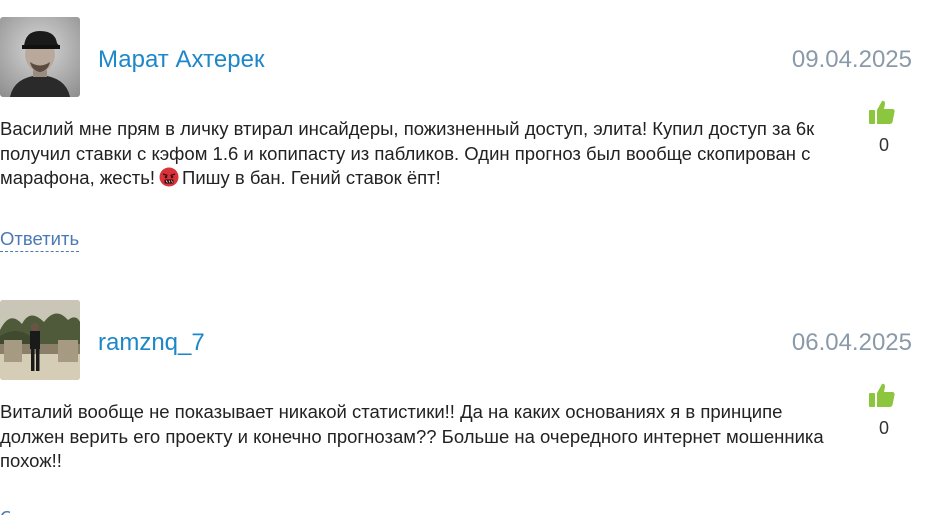  Describe the element at coordinates (169, 177) in the screenshot. I see `angry-face-with-symbols-emoji` at that location.